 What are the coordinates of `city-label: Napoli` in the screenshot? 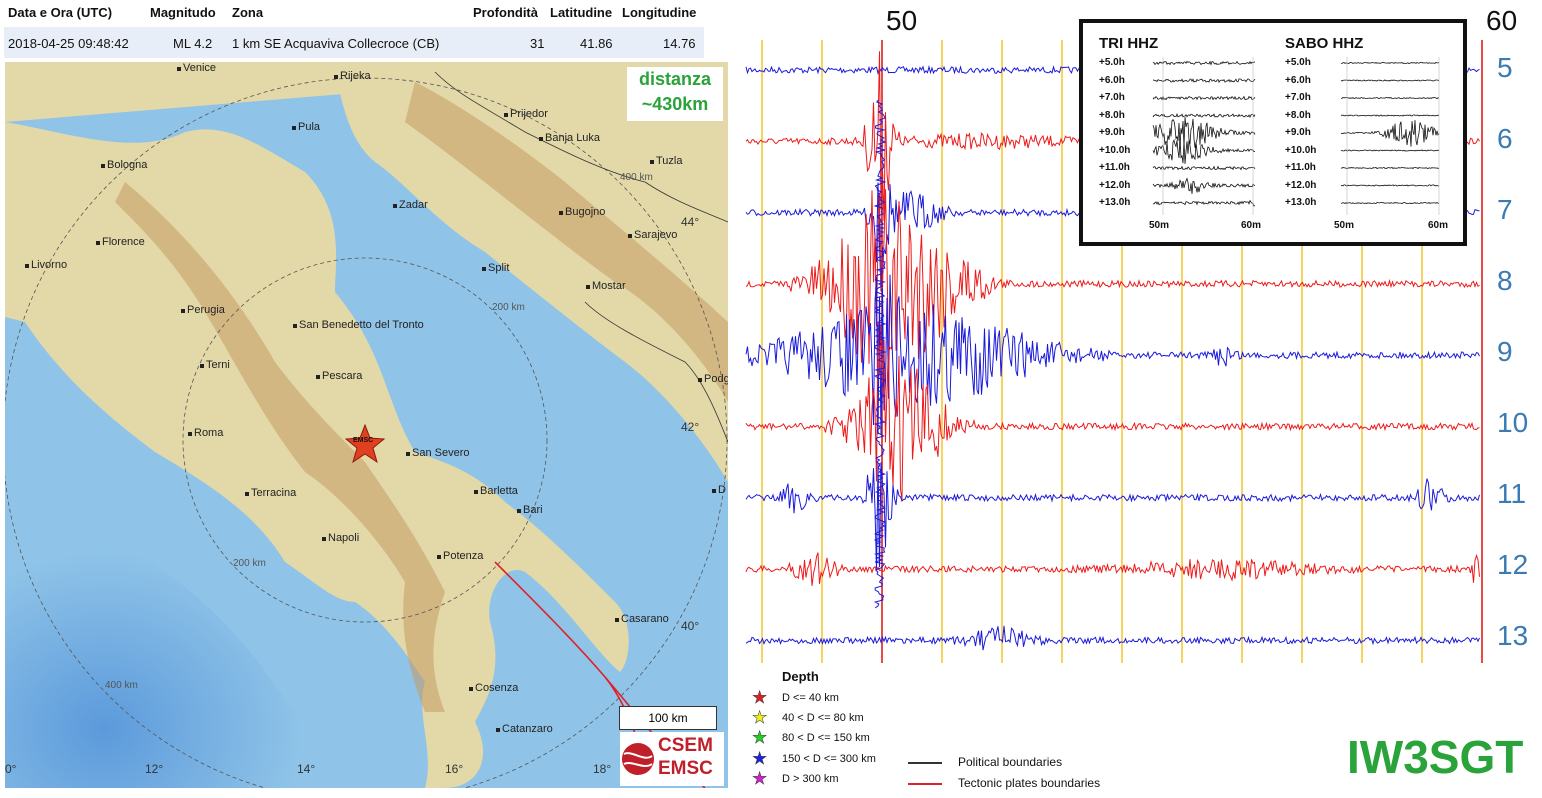 It's located at (340, 538).